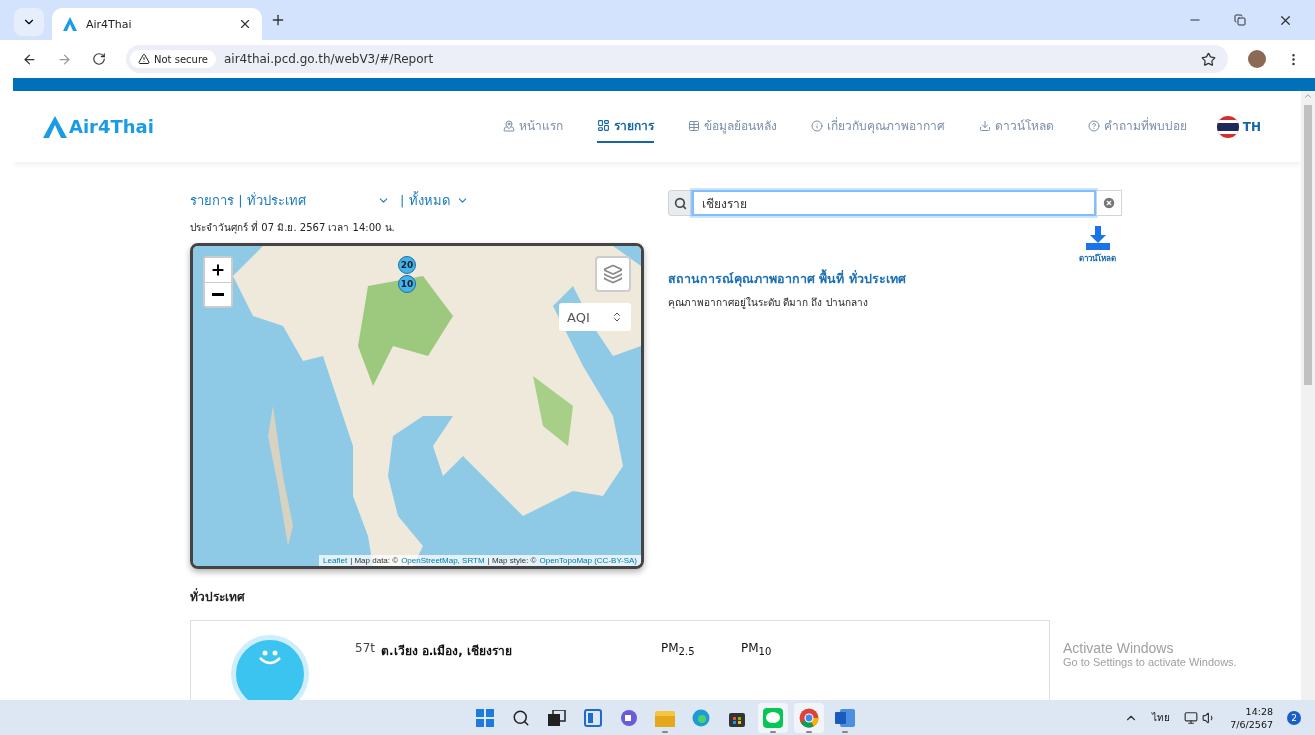 The image size is (1315, 735). What do you see at coordinates (665, 717) in the screenshot?
I see `folder-icon` at bounding box center [665, 717].